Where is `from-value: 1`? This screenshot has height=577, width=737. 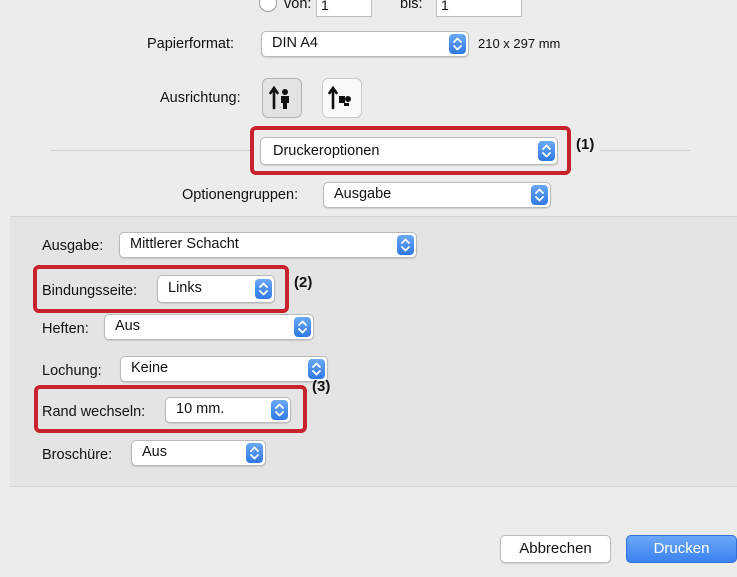
from-value: 1 is located at coordinates (325, 6).